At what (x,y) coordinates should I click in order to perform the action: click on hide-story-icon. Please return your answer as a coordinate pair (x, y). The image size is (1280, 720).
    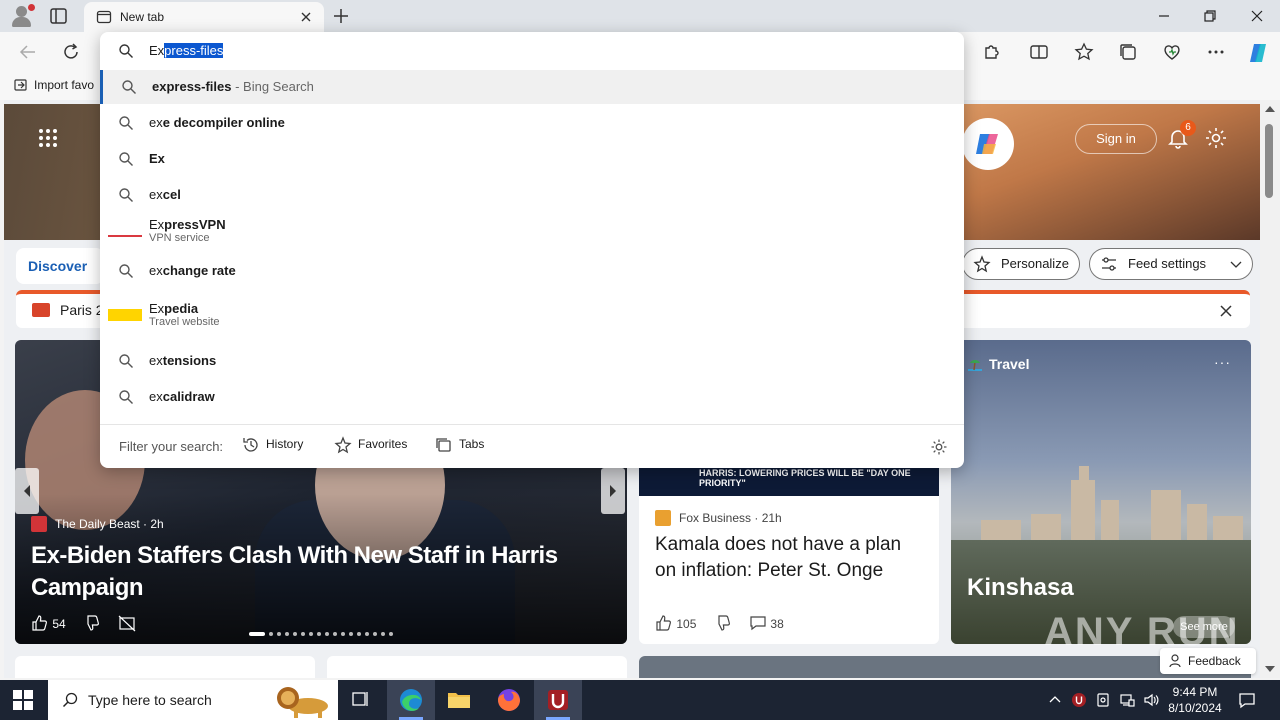
    Looking at the image, I should click on (127, 623).